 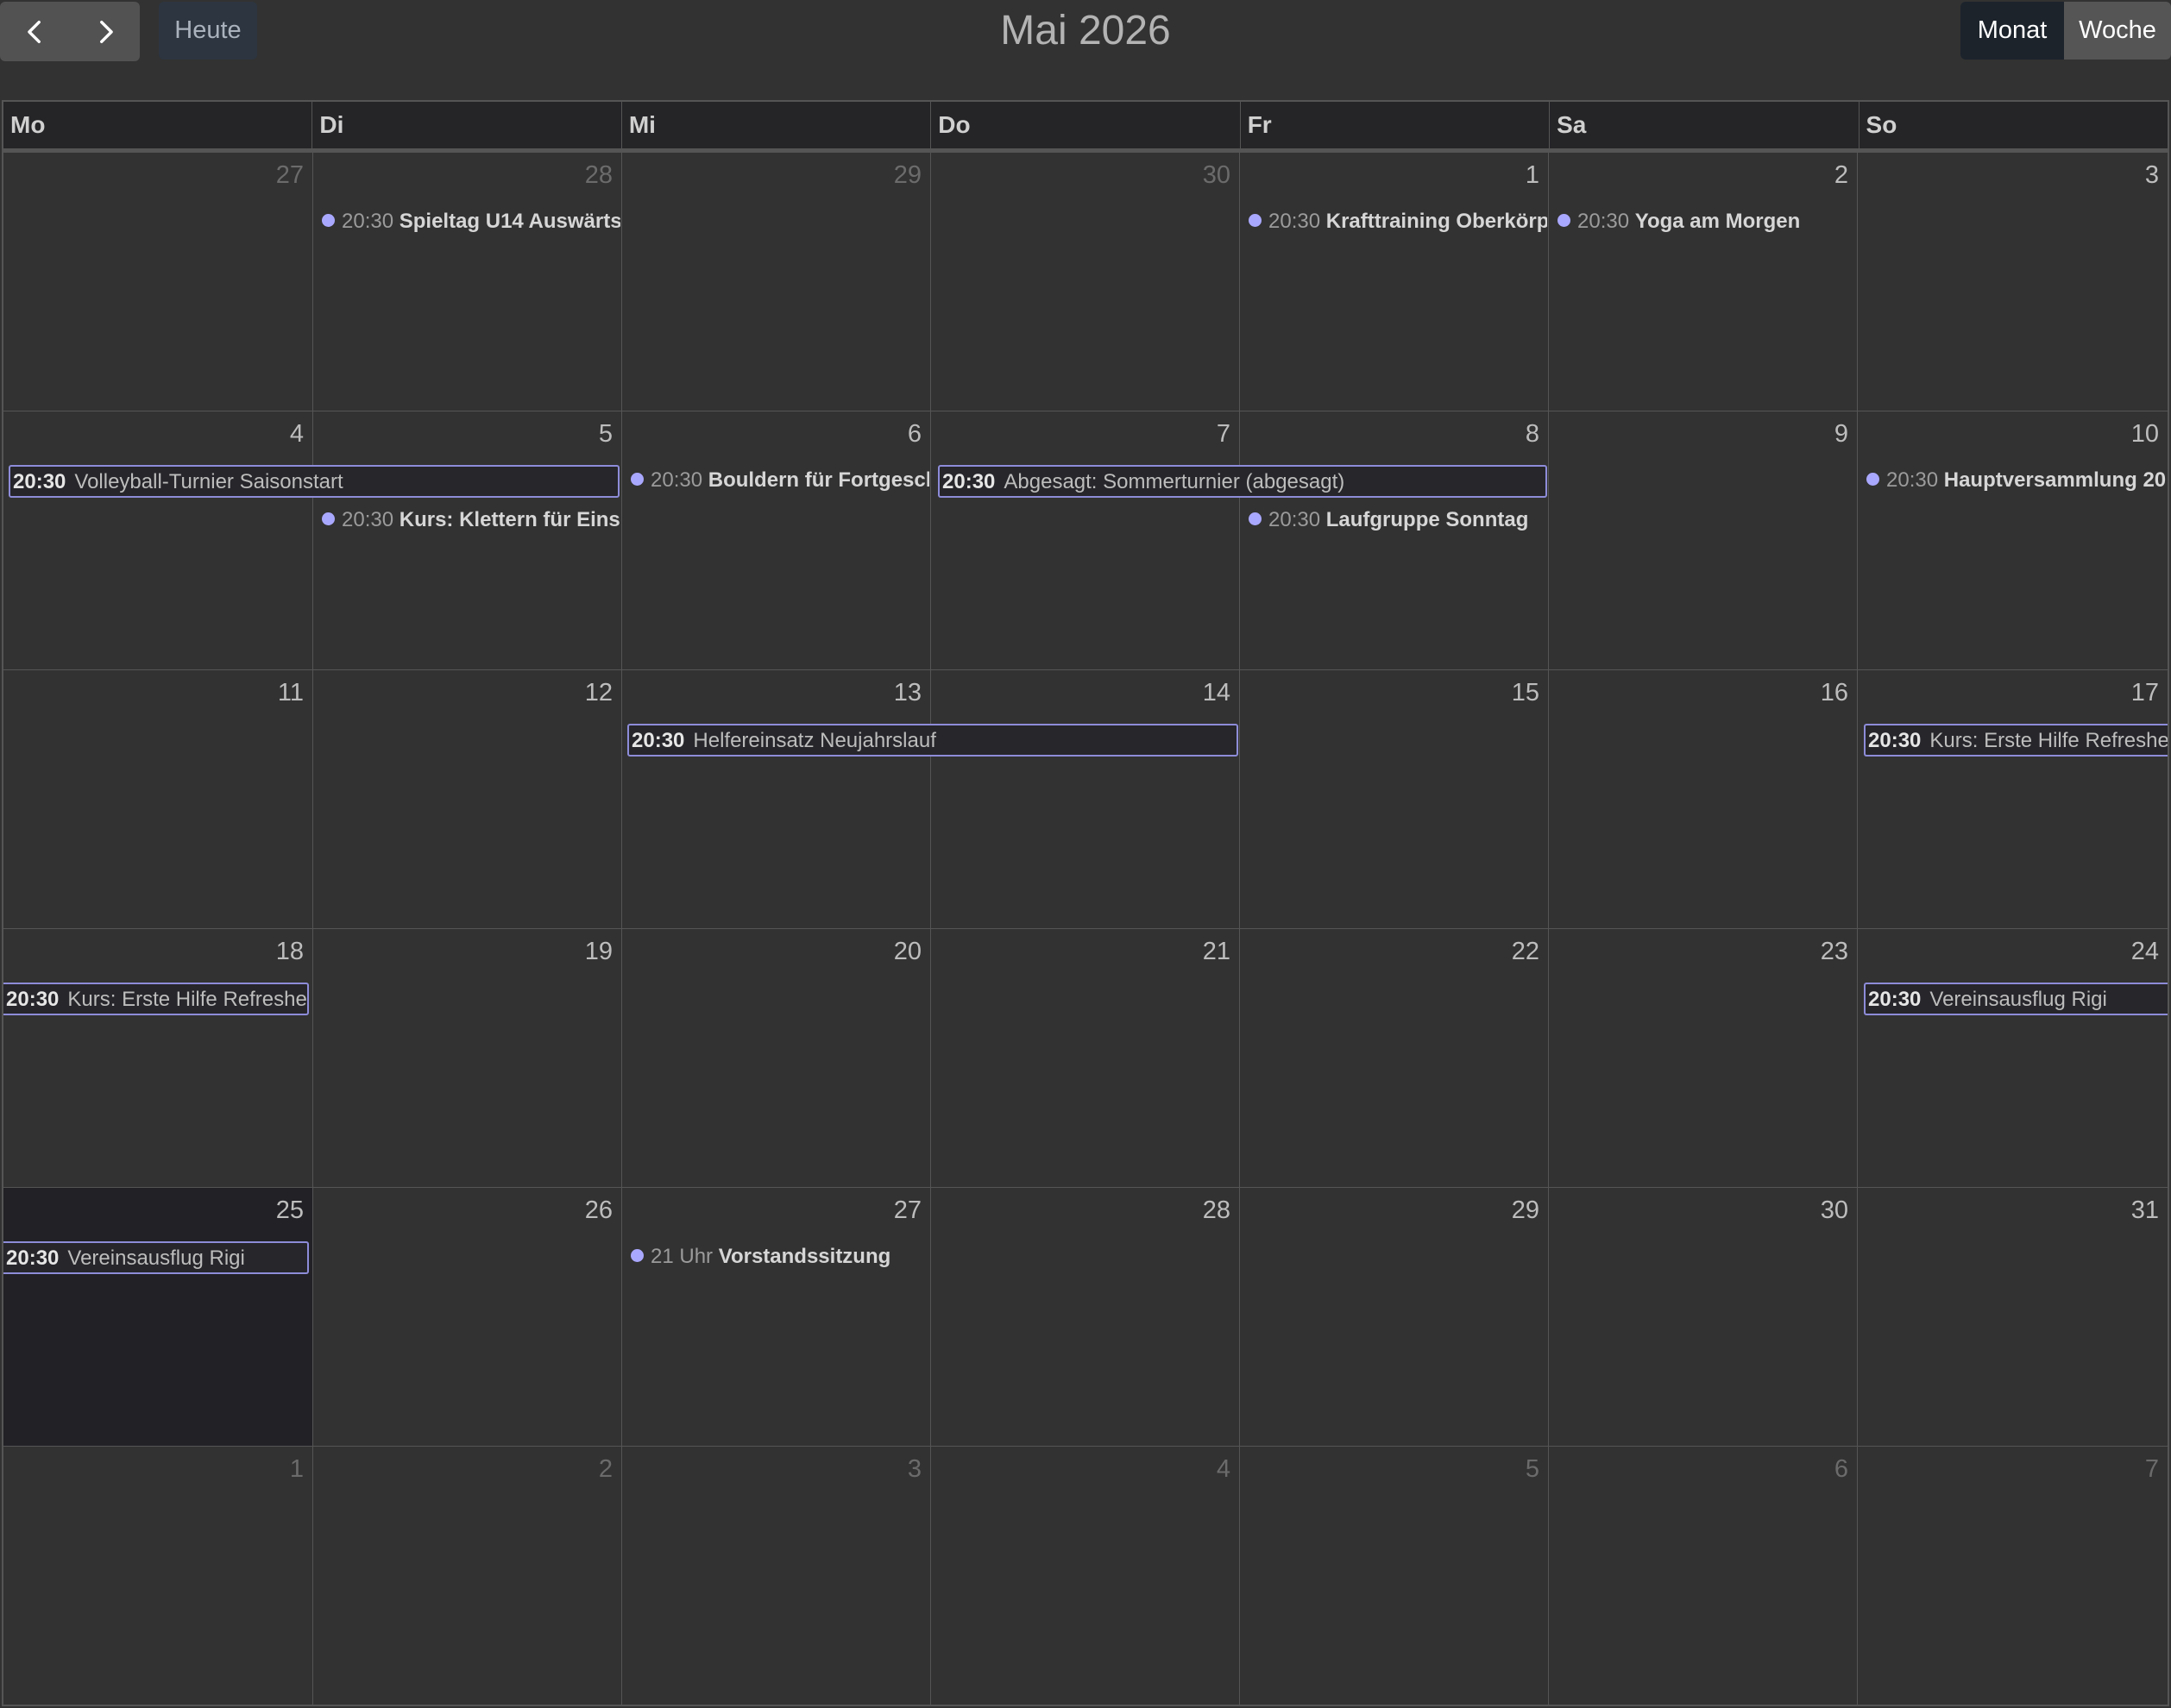 I want to click on weekday-fr: Fr, so click(x=1396, y=125).